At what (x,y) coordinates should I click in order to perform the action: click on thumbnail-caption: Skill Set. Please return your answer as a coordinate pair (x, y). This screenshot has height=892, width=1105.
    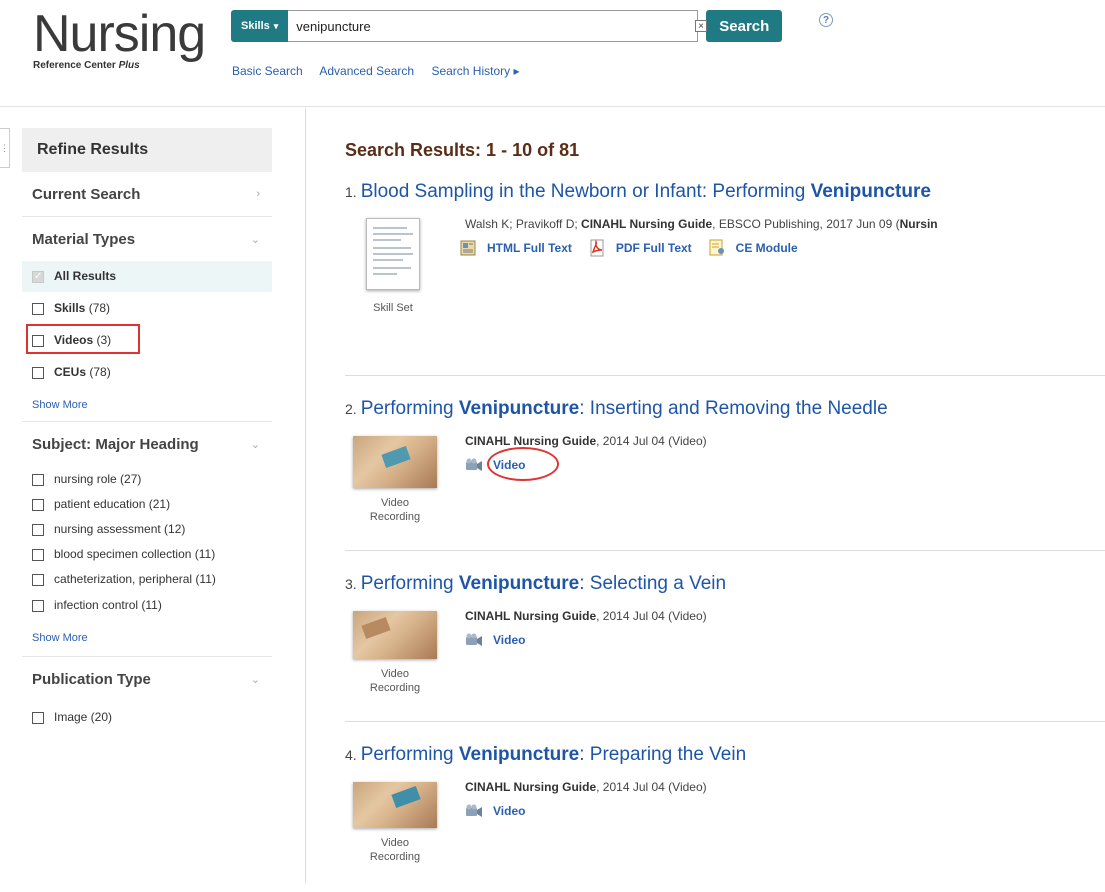
    Looking at the image, I should click on (393, 308).